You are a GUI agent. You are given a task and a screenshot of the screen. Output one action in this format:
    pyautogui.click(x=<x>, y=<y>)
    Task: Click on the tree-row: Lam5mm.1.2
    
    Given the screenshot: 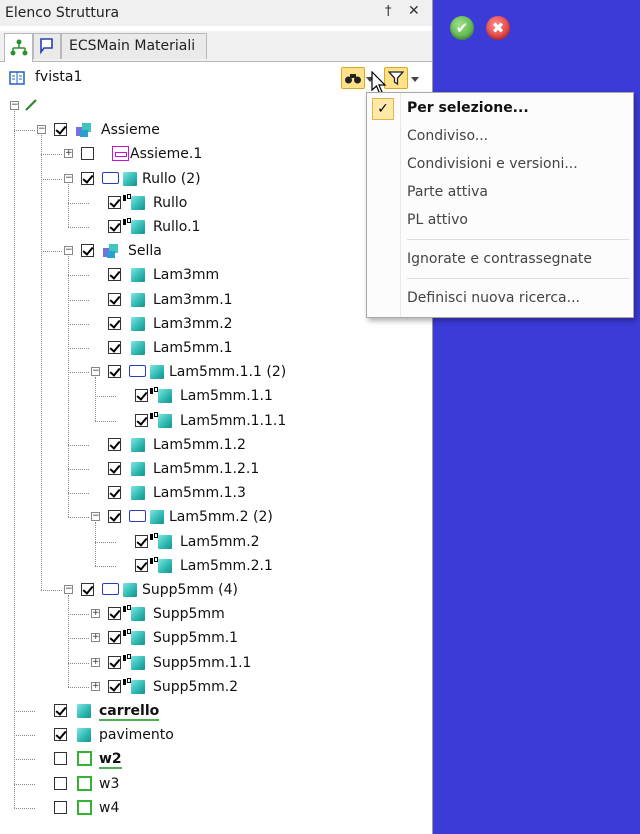 What is the action you would take?
    pyautogui.click(x=216, y=445)
    